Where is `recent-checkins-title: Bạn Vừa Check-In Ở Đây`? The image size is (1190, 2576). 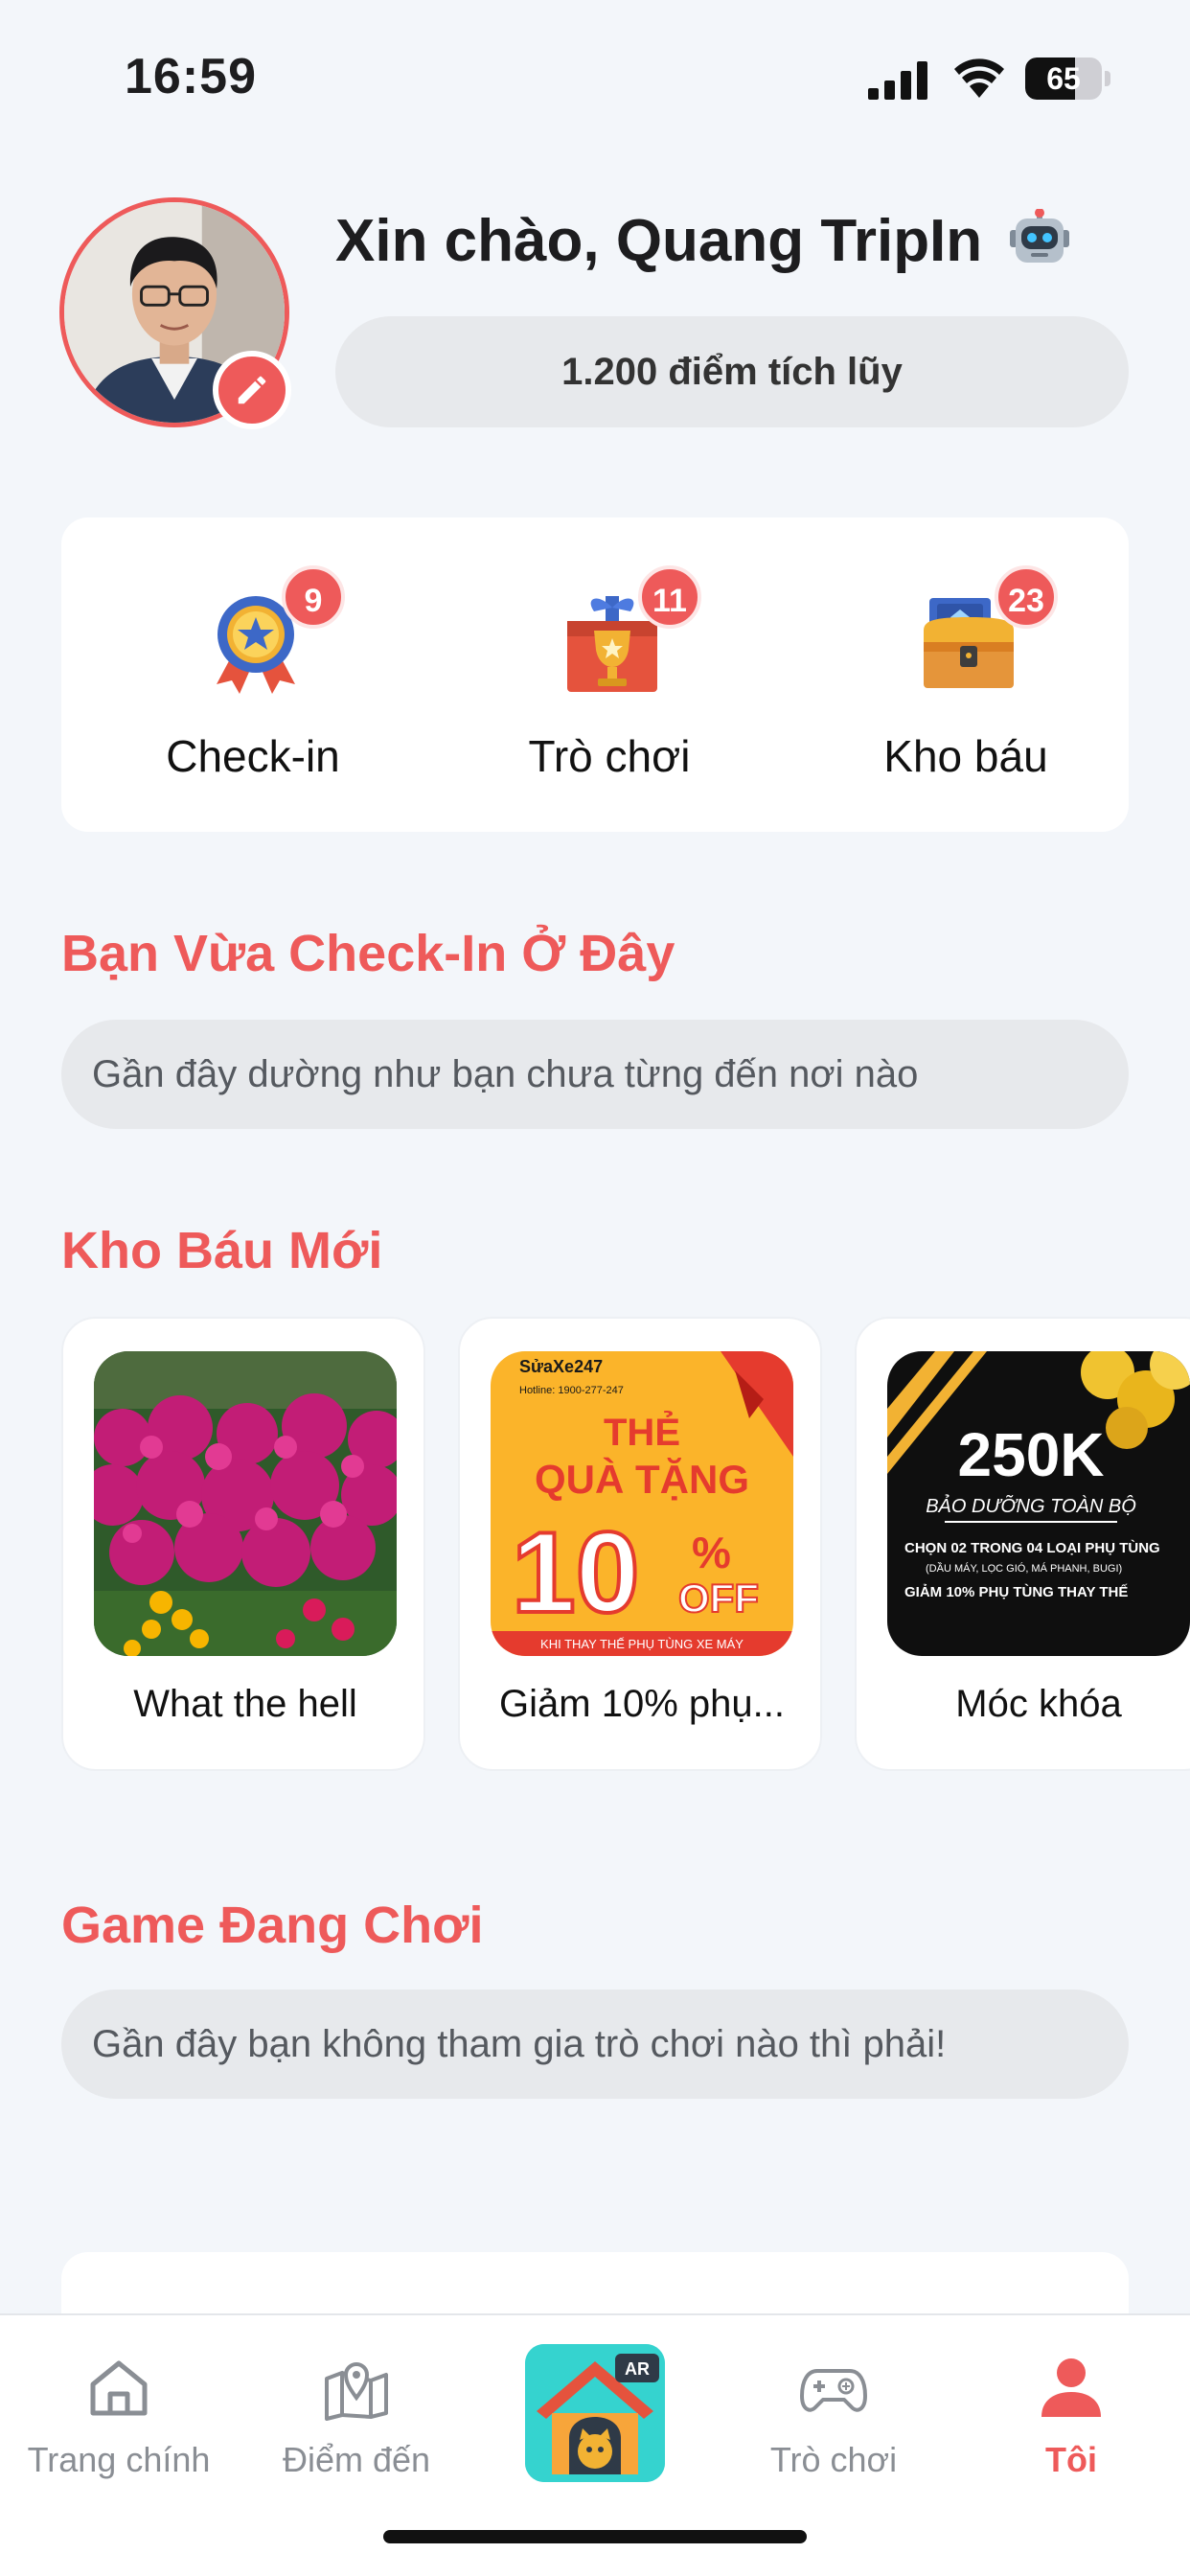 recent-checkins-title: Bạn Vừa Check-In Ở Đây is located at coordinates (368, 953).